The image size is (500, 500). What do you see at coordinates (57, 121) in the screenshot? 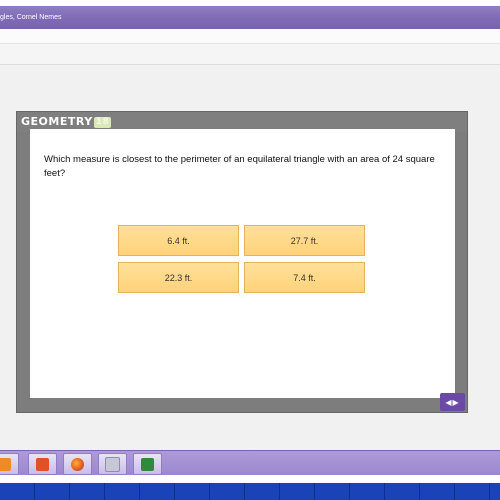
I see `logo-text: GEOMETRY` at bounding box center [57, 121].